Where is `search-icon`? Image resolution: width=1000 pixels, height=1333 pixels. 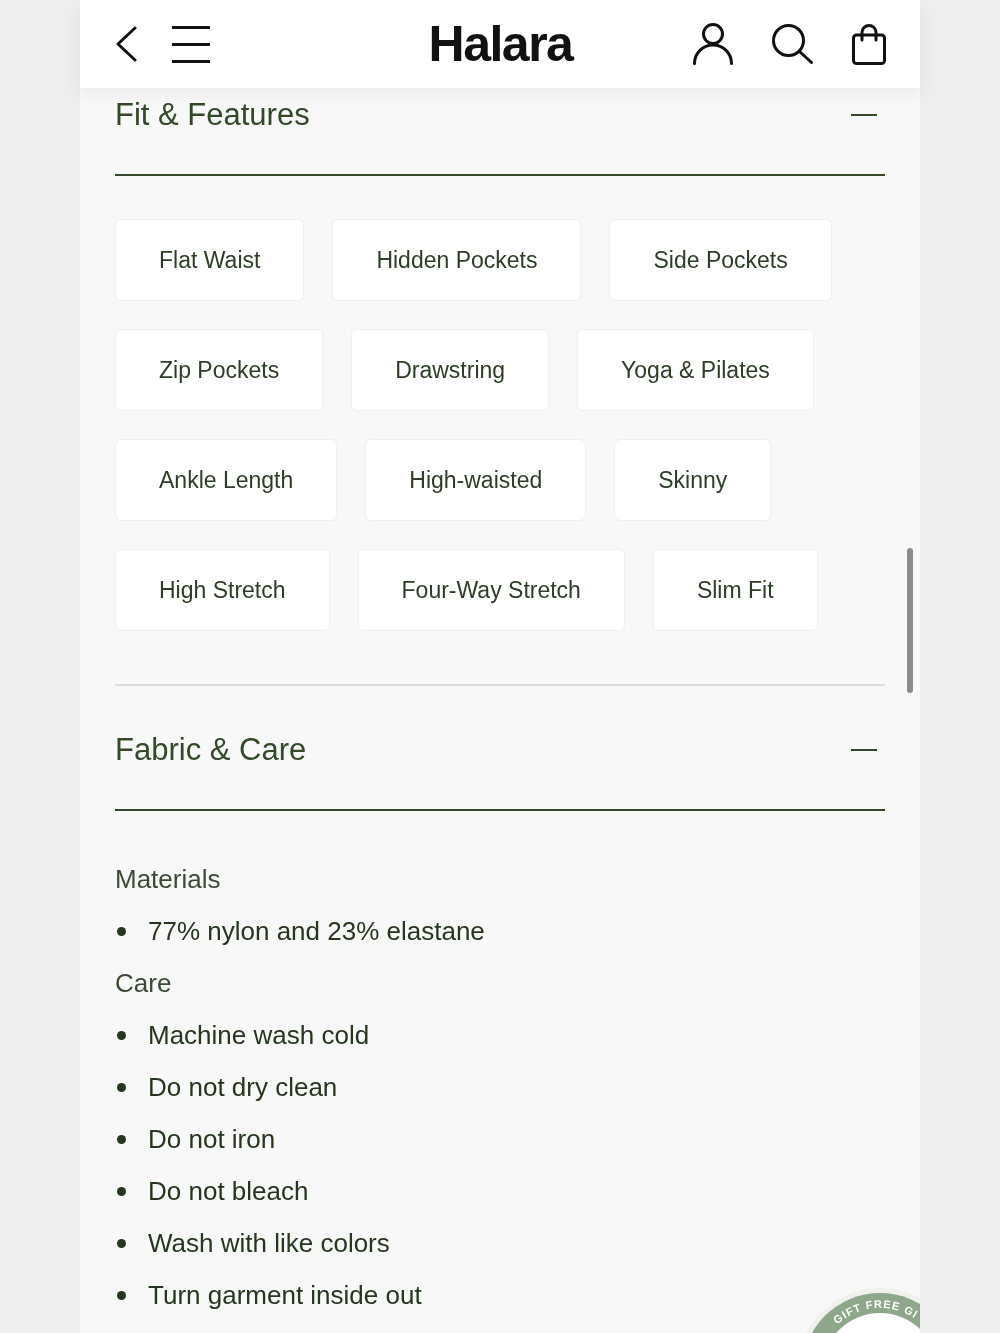 search-icon is located at coordinates (792, 44).